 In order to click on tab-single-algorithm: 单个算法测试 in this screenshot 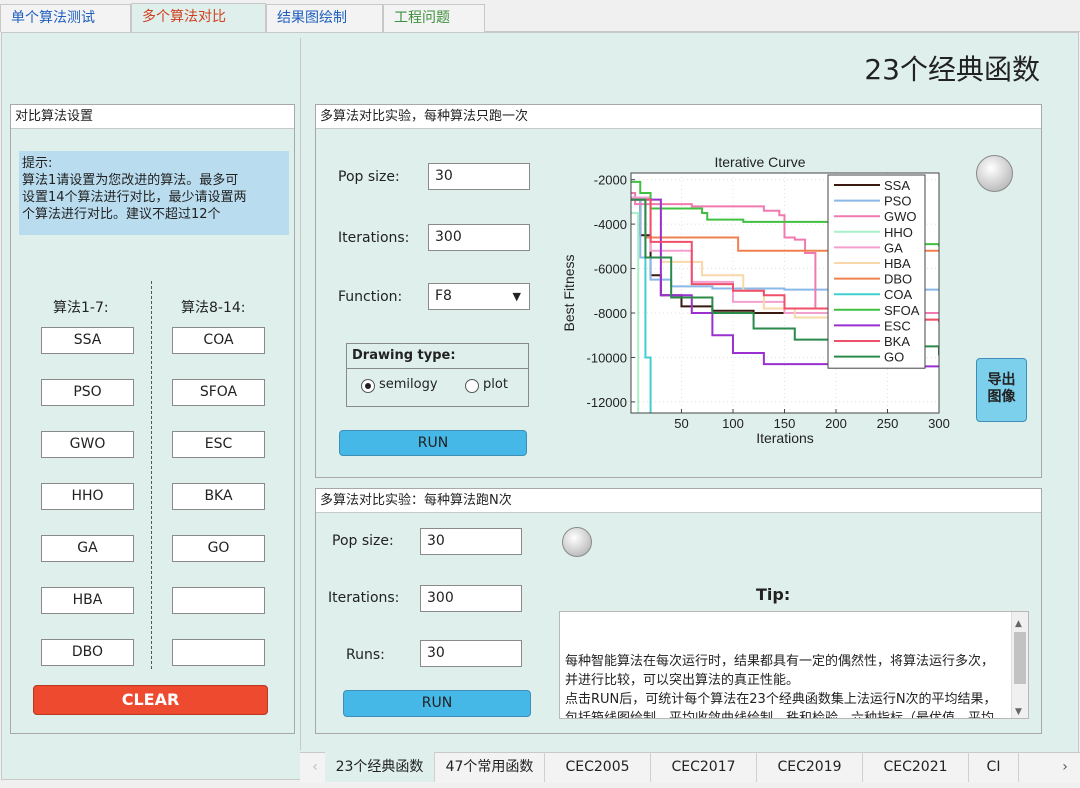, I will do `click(65, 18)`.